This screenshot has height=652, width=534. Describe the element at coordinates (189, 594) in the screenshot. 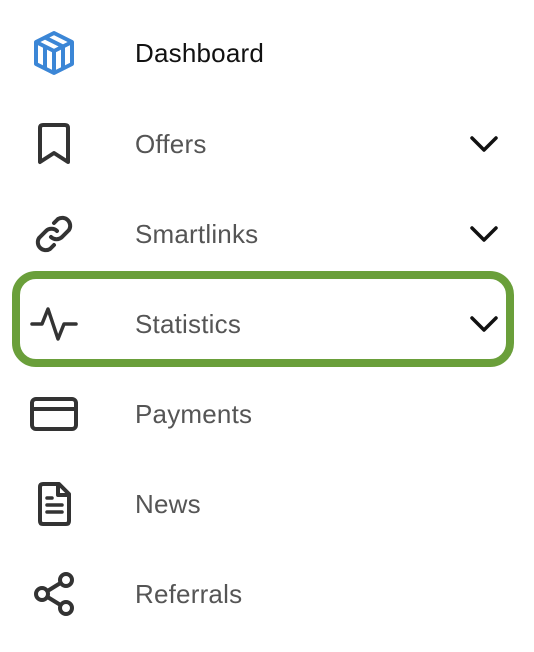

I see `sidebar-item-label: Referrals` at that location.